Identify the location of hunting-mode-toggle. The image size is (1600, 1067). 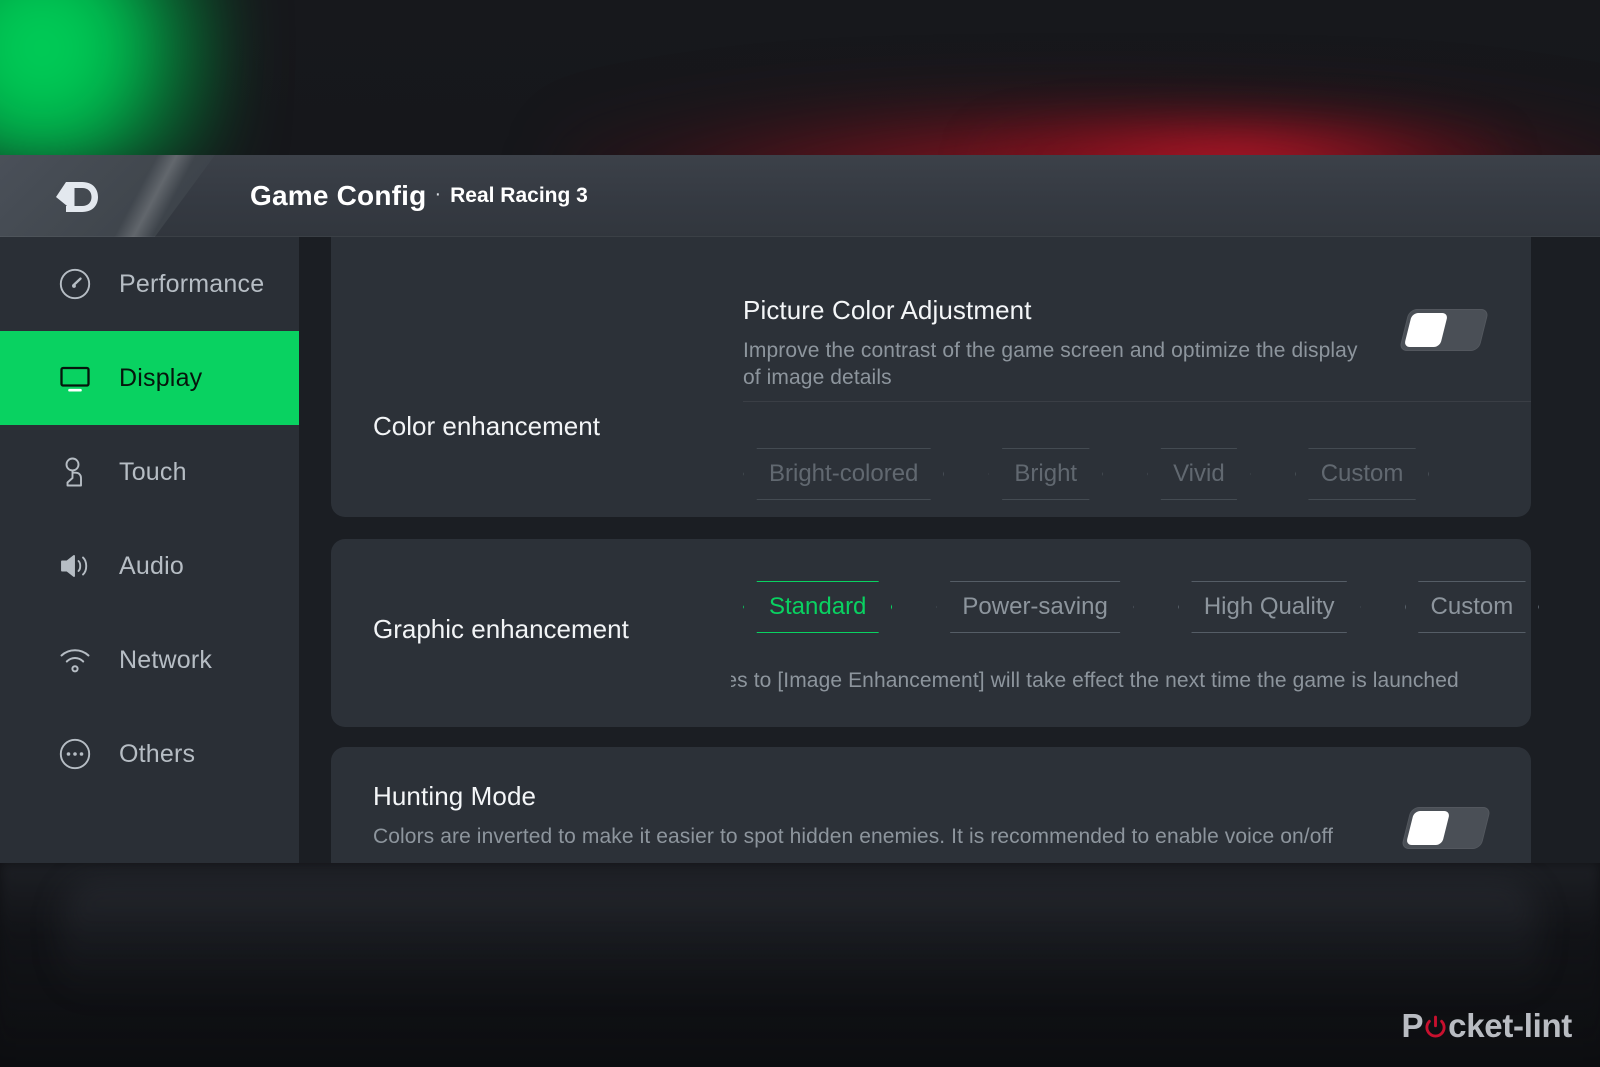
(1446, 828).